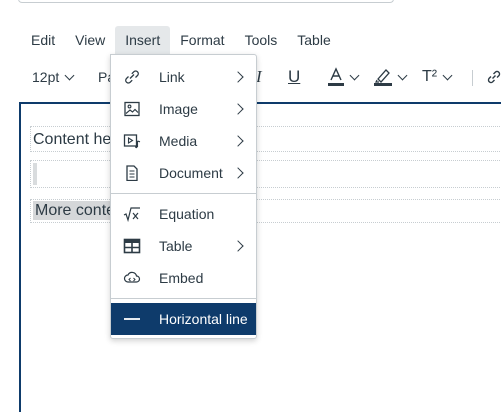 This screenshot has width=501, height=412. What do you see at coordinates (383, 77) in the screenshot?
I see `highlighter-icon` at bounding box center [383, 77].